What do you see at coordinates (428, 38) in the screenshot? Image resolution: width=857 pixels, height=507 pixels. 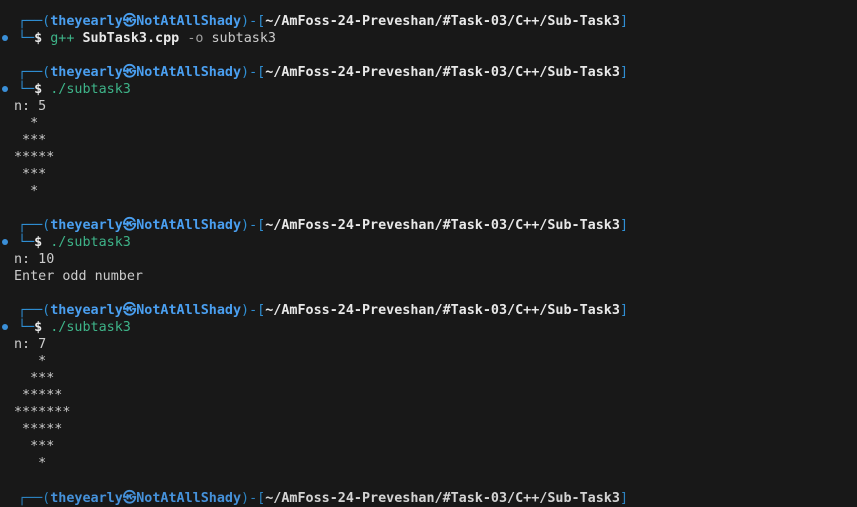 I see `command-line: └─$ g++ SubTask3.cpp -o subtask3` at bounding box center [428, 38].